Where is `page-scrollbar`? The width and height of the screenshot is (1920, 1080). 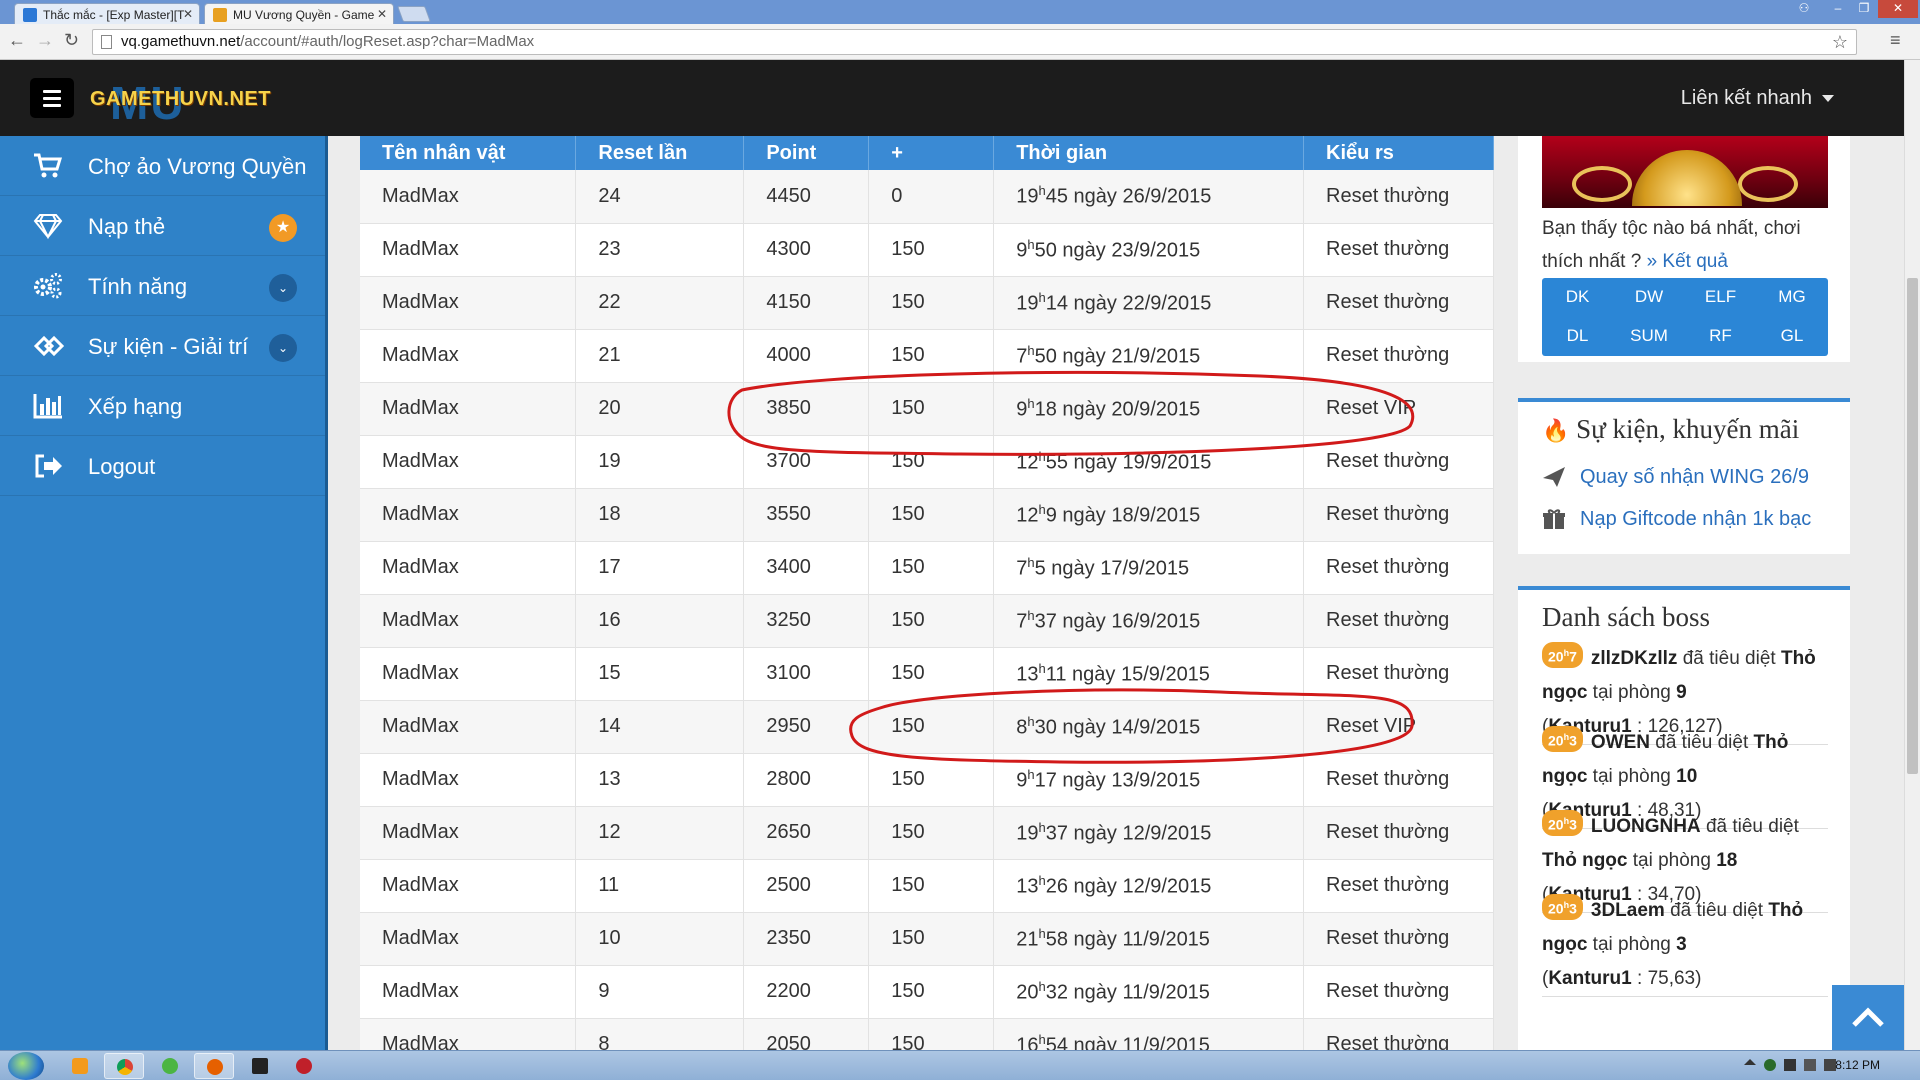
page-scrollbar is located at coordinates (1912, 555).